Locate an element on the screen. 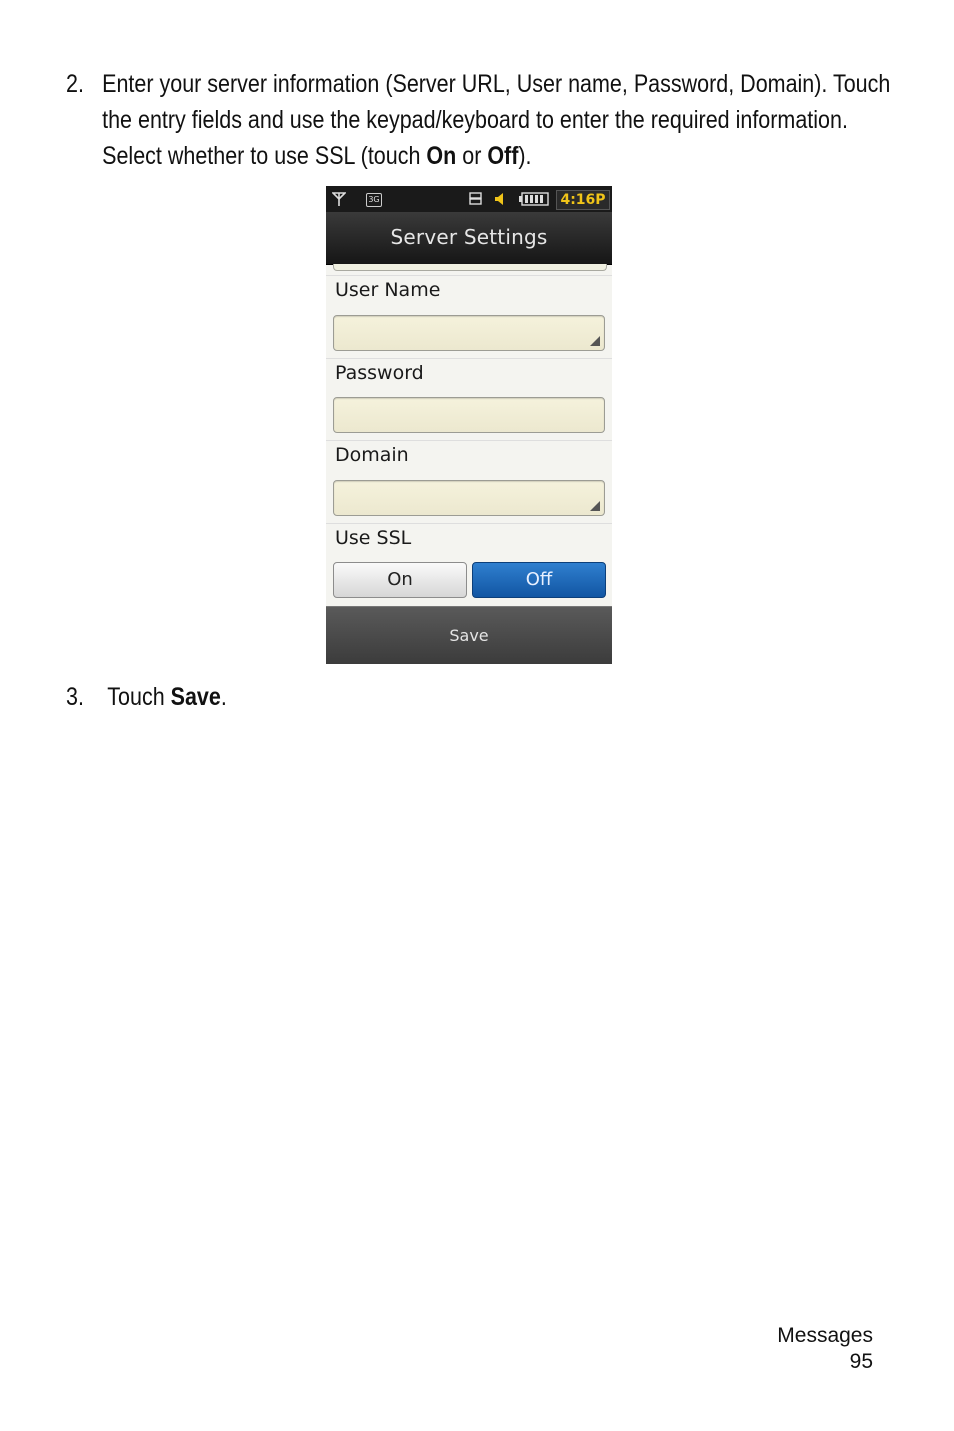 Image resolution: width=954 pixels, height=1431 pixels. step-text: Touch Save. is located at coordinates (167, 697).